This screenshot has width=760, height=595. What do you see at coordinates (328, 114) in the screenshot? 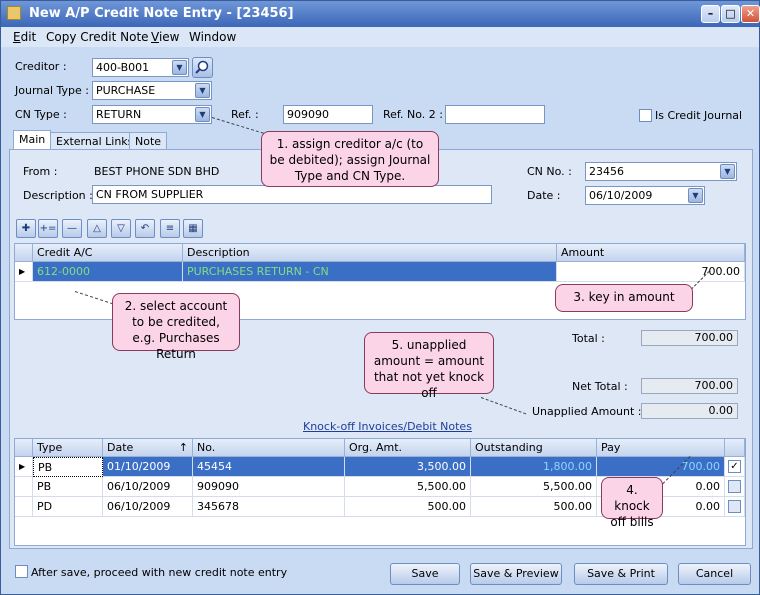
I see `ref-input: 909090` at bounding box center [328, 114].